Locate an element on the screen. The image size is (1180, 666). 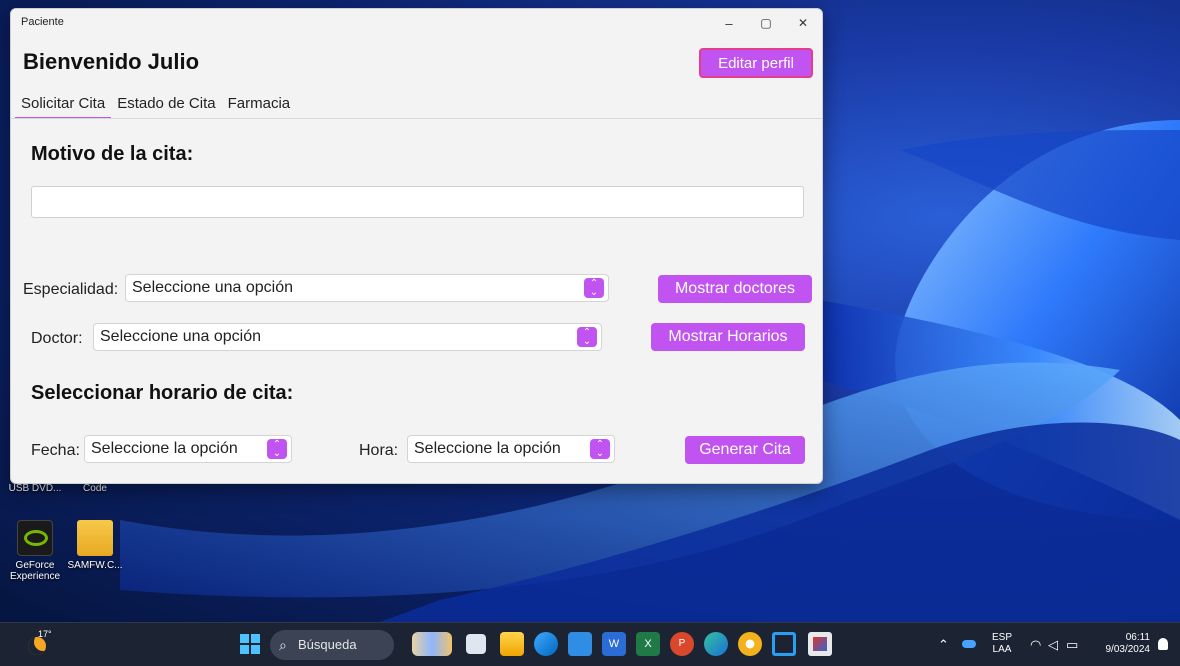
tab-farmacia: Farmacia is located at coordinates (259, 107).